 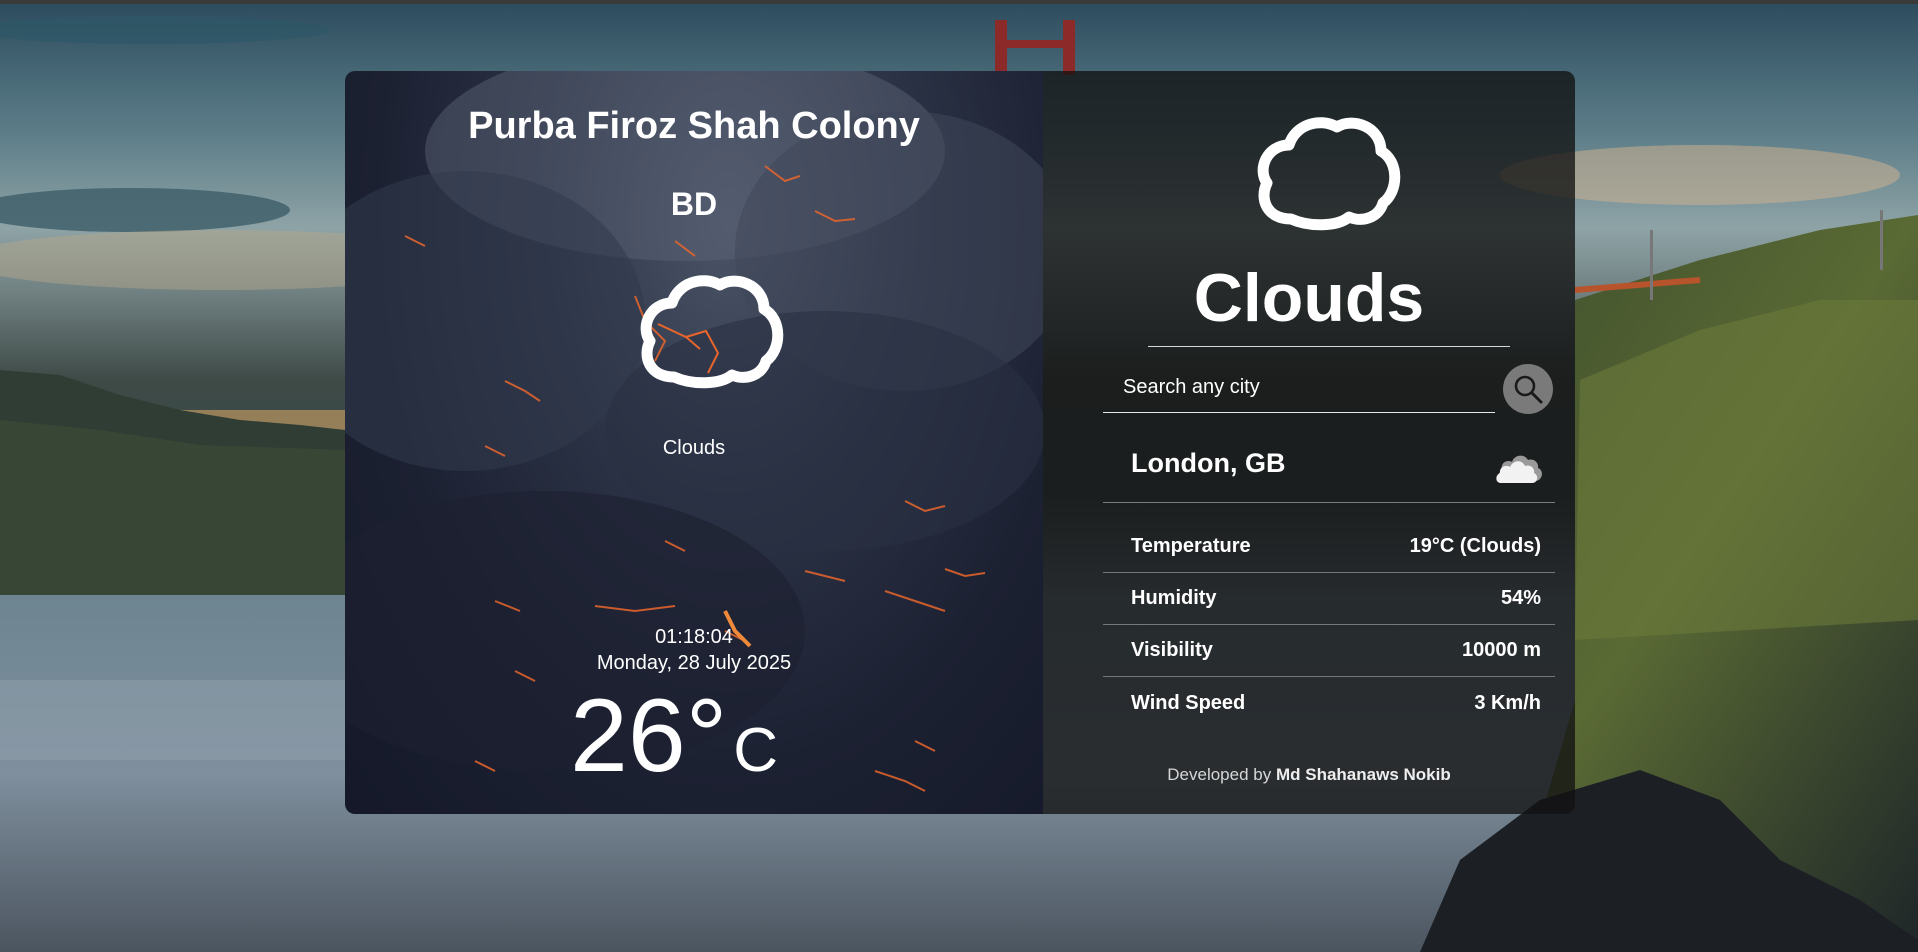 What do you see at coordinates (1501, 650) in the screenshot?
I see `detail-value: 10000 m` at bounding box center [1501, 650].